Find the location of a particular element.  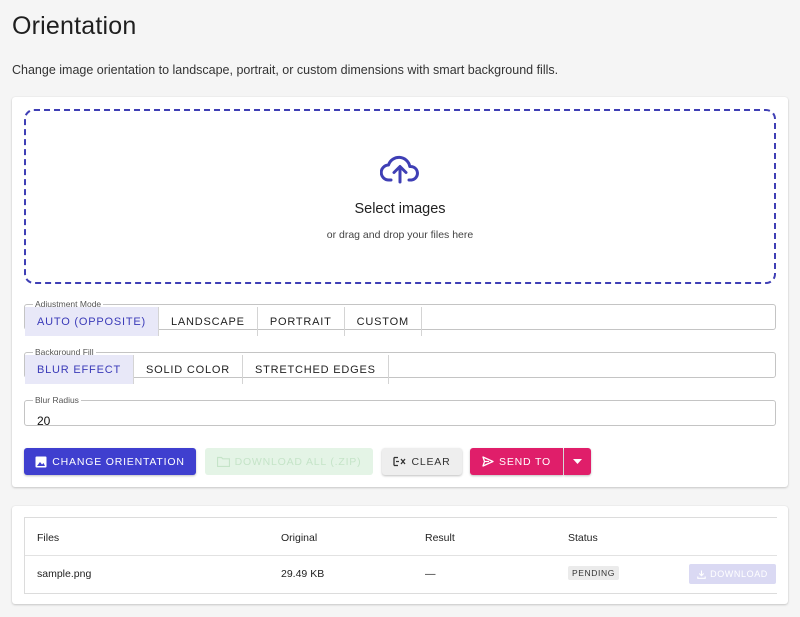

cloud-upload-icon is located at coordinates (399, 169).